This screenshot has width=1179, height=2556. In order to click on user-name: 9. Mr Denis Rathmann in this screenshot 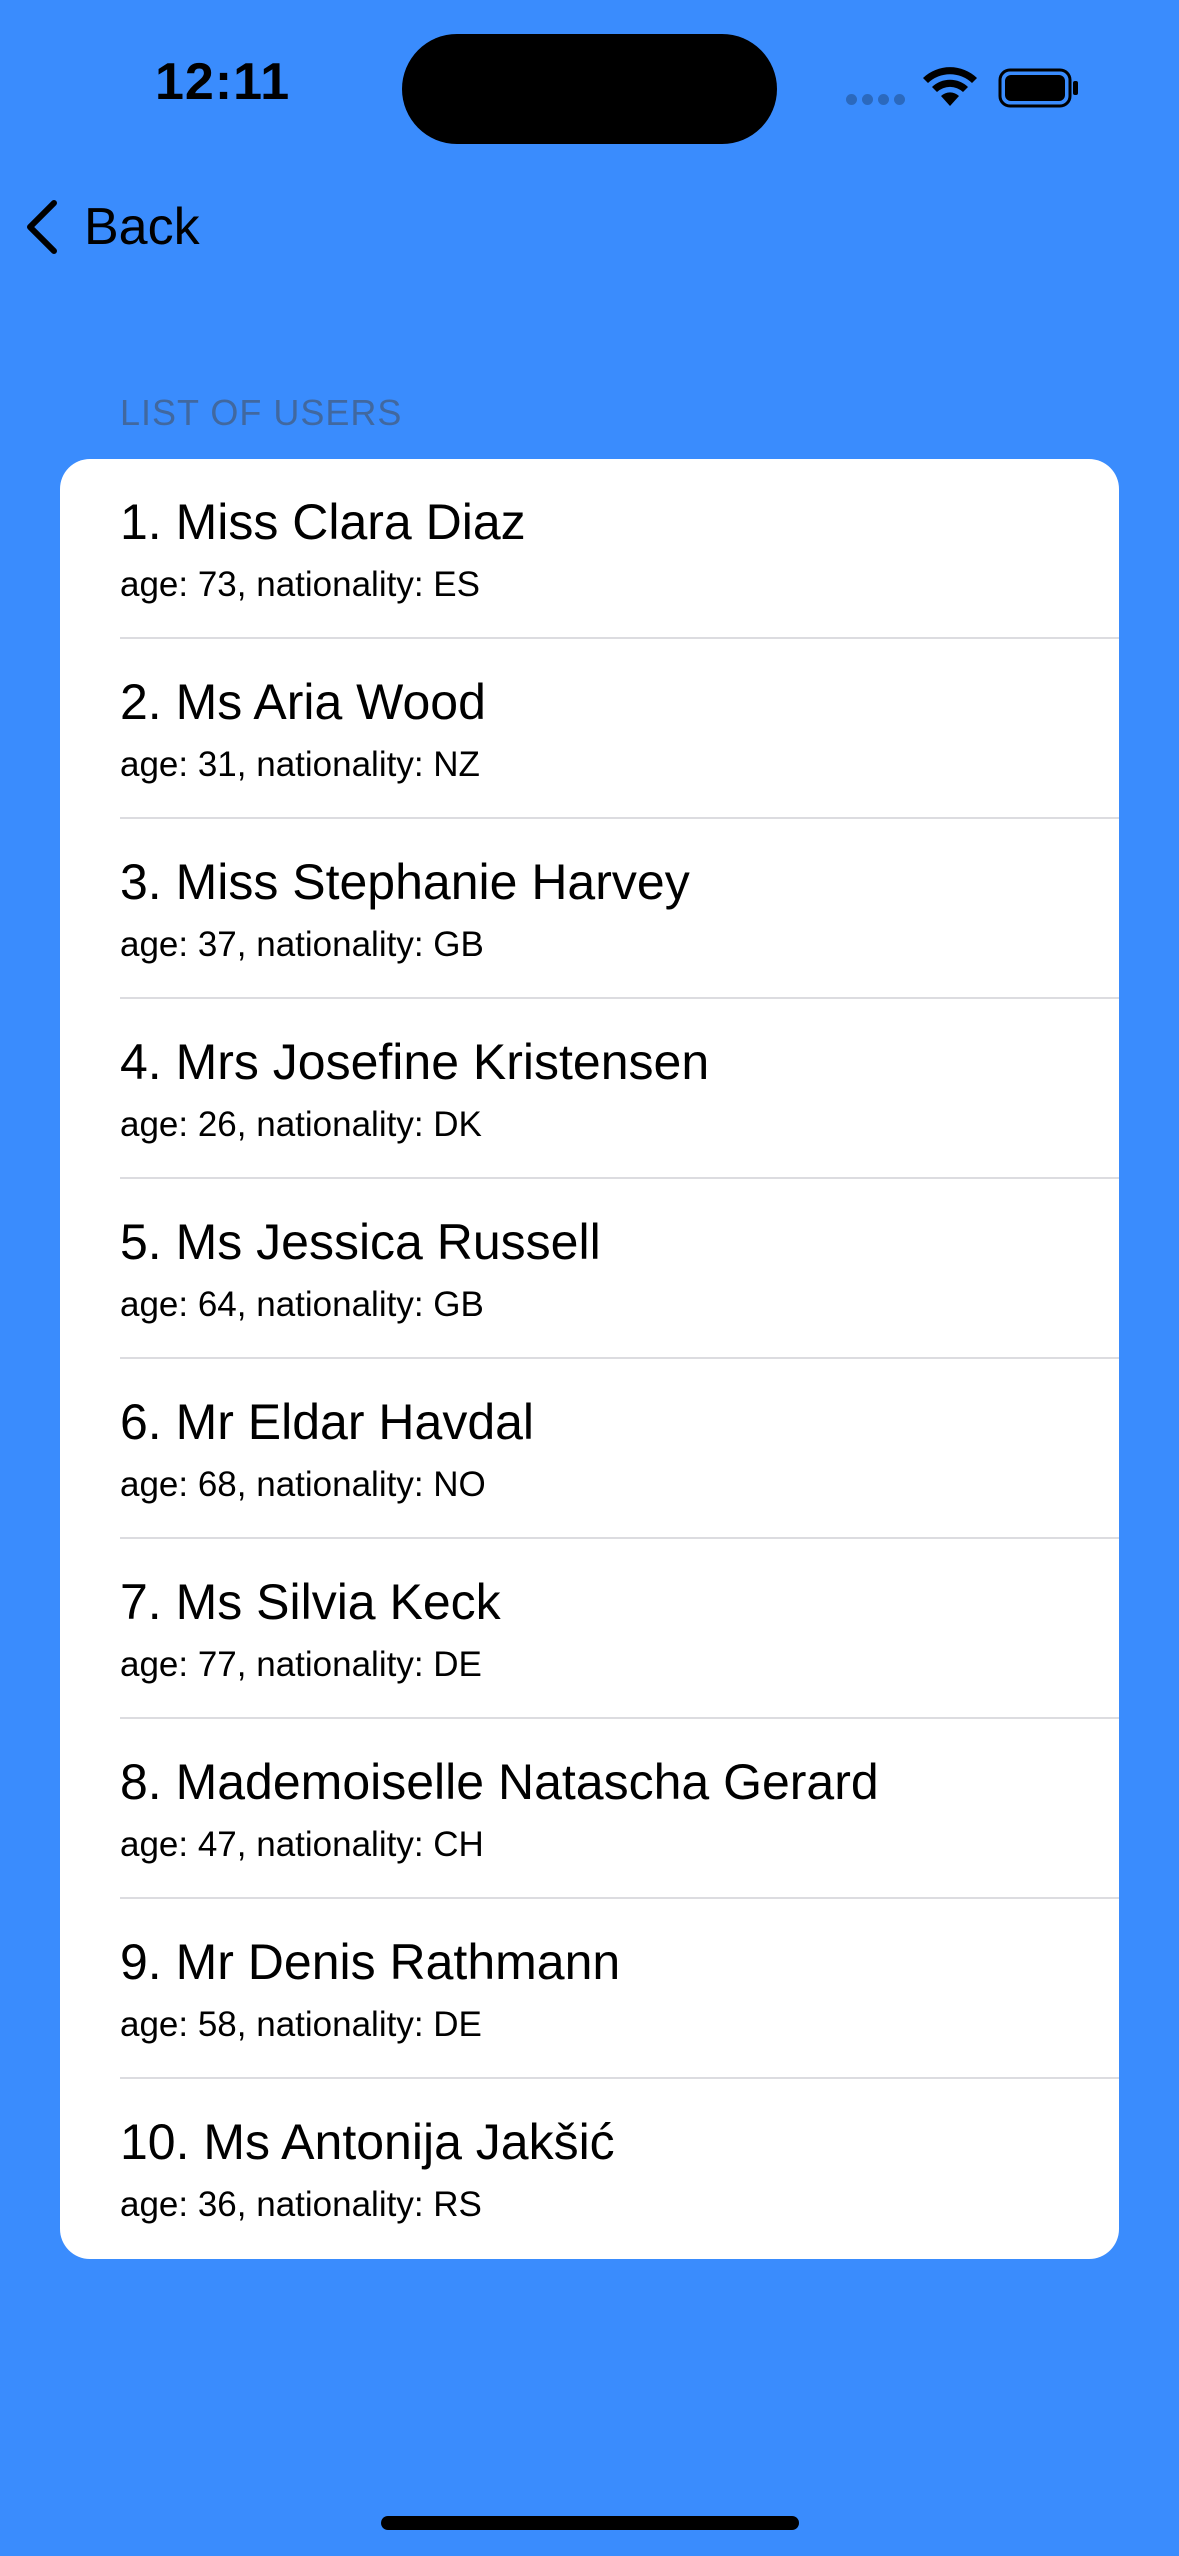, I will do `click(370, 1962)`.